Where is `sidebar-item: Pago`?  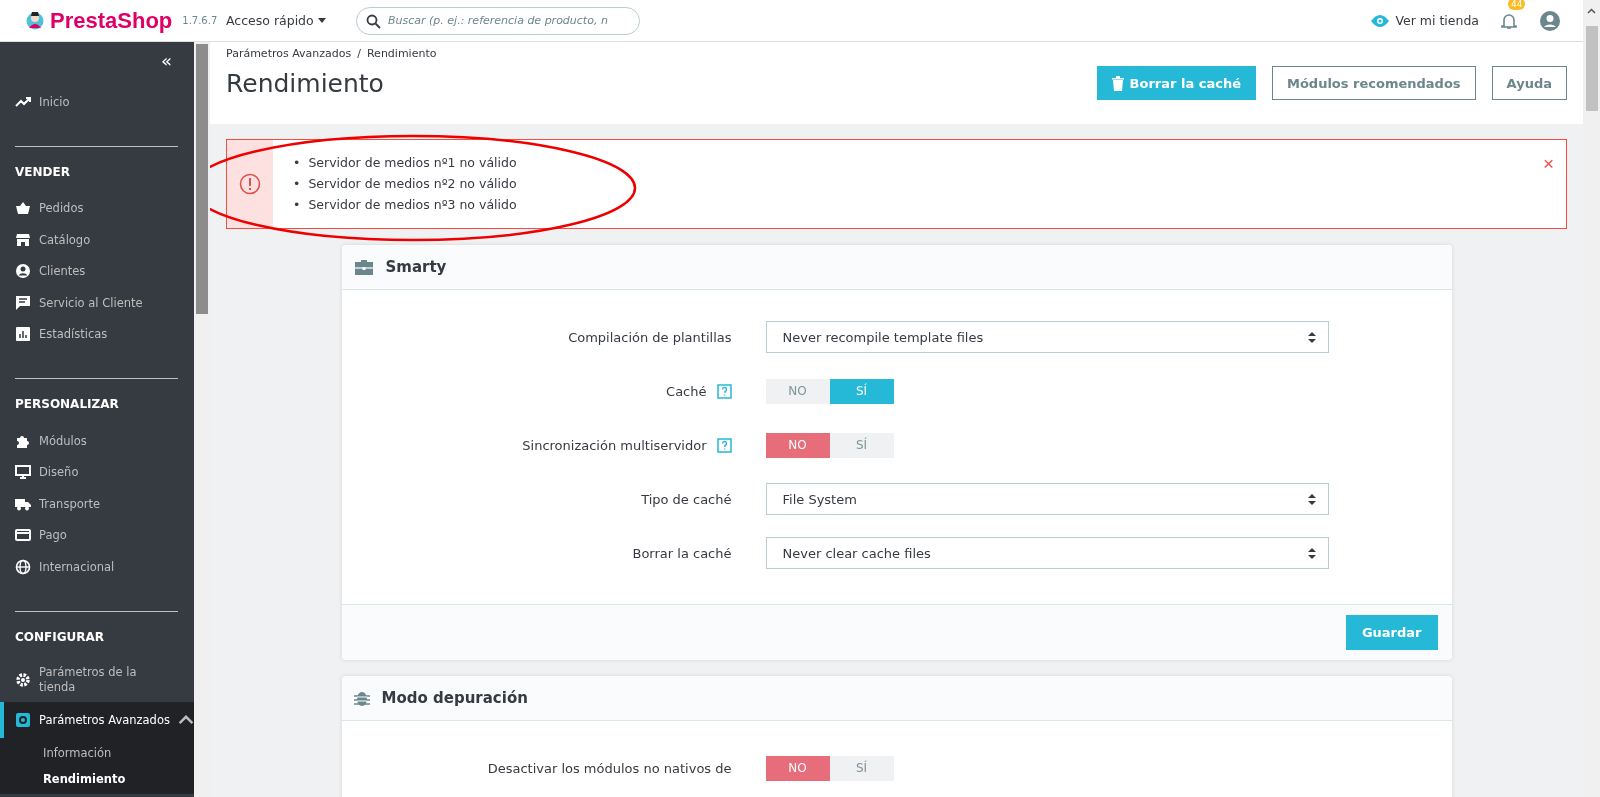
sidebar-item: Pago is located at coordinates (97, 535).